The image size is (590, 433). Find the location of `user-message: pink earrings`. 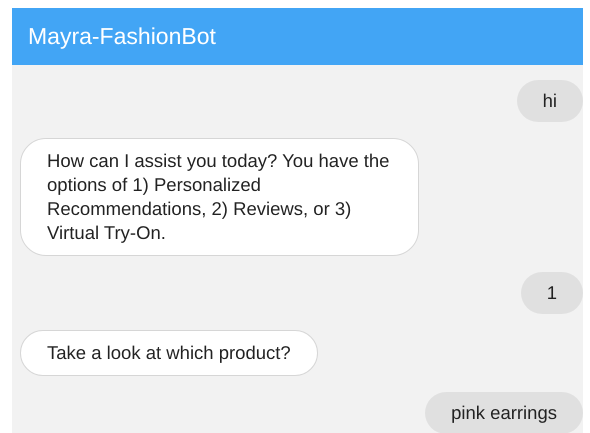

user-message: pink earrings is located at coordinates (504, 412).